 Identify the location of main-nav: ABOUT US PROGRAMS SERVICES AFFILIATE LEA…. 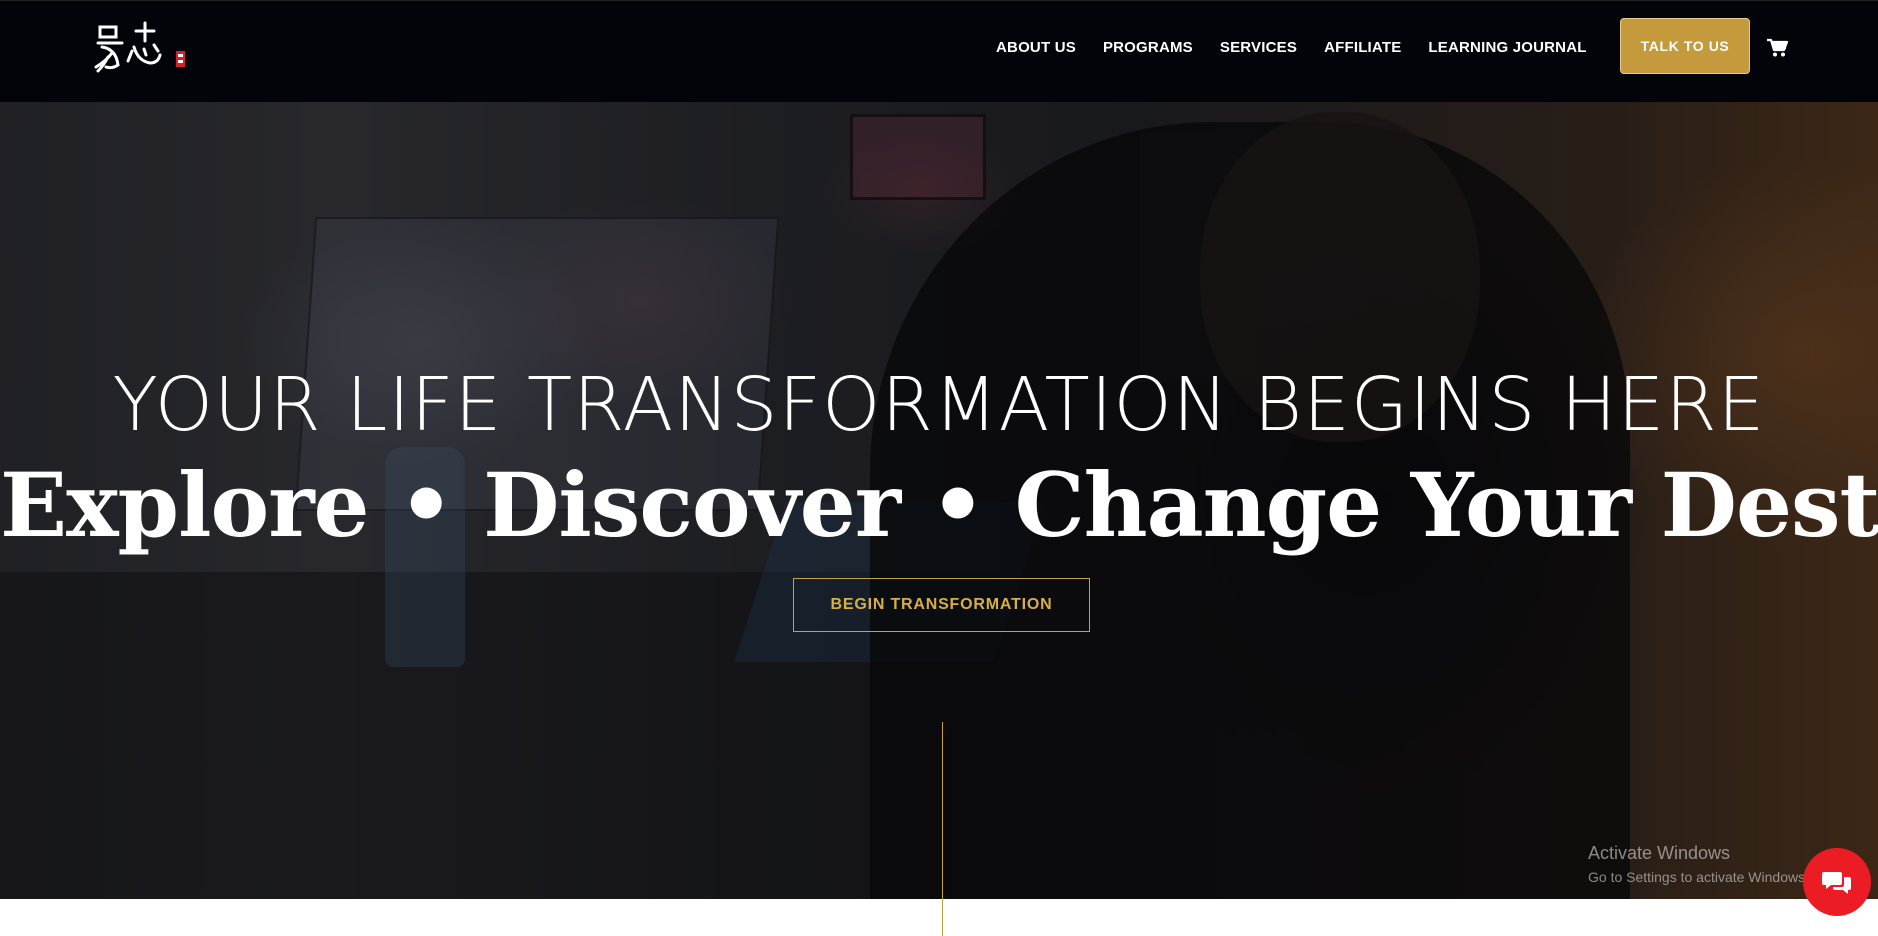
(1291, 47).